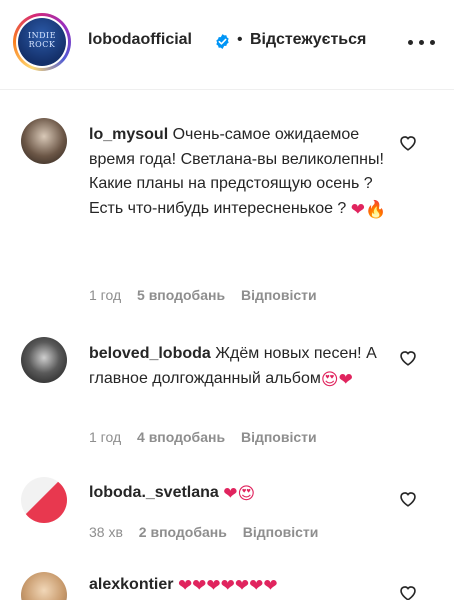 The height and width of the screenshot is (600, 454). Describe the element at coordinates (308, 40) in the screenshot. I see `follow-status-button: Відстежується` at that location.